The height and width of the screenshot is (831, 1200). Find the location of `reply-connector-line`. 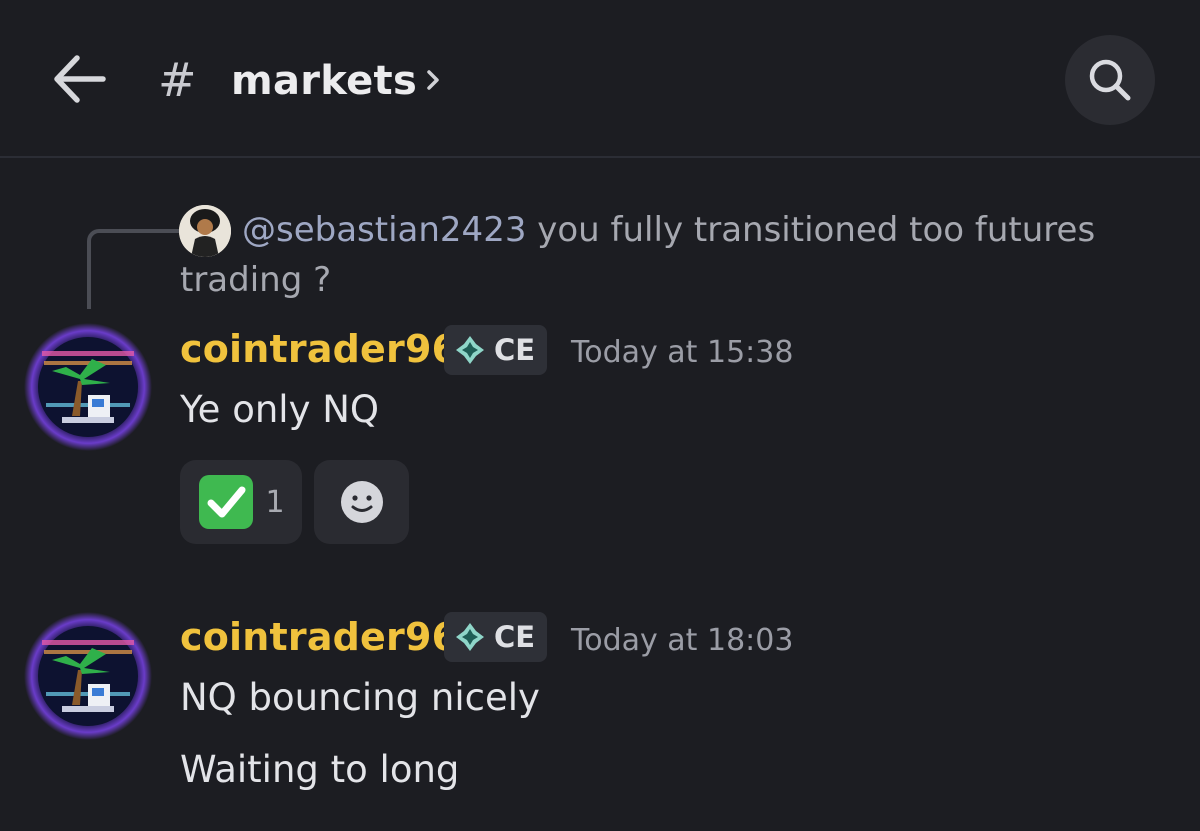

reply-connector-line is located at coordinates (133, 269).